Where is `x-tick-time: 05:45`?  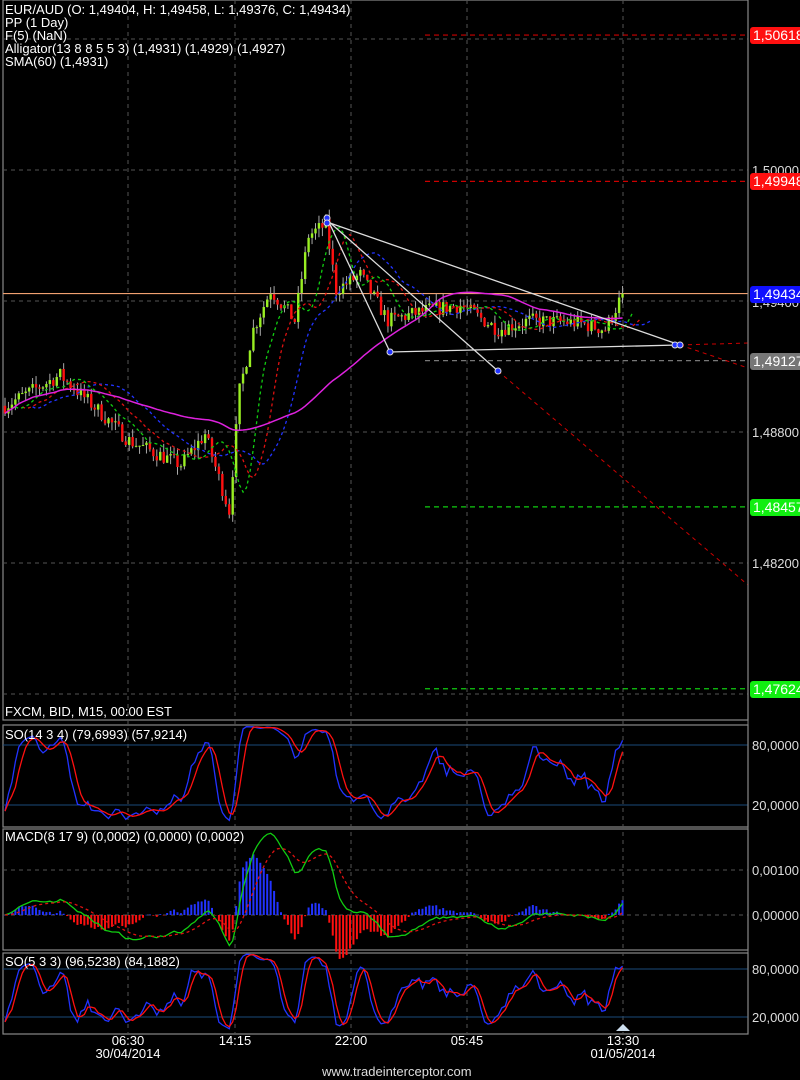
x-tick-time: 05:45 is located at coordinates (467, 1040).